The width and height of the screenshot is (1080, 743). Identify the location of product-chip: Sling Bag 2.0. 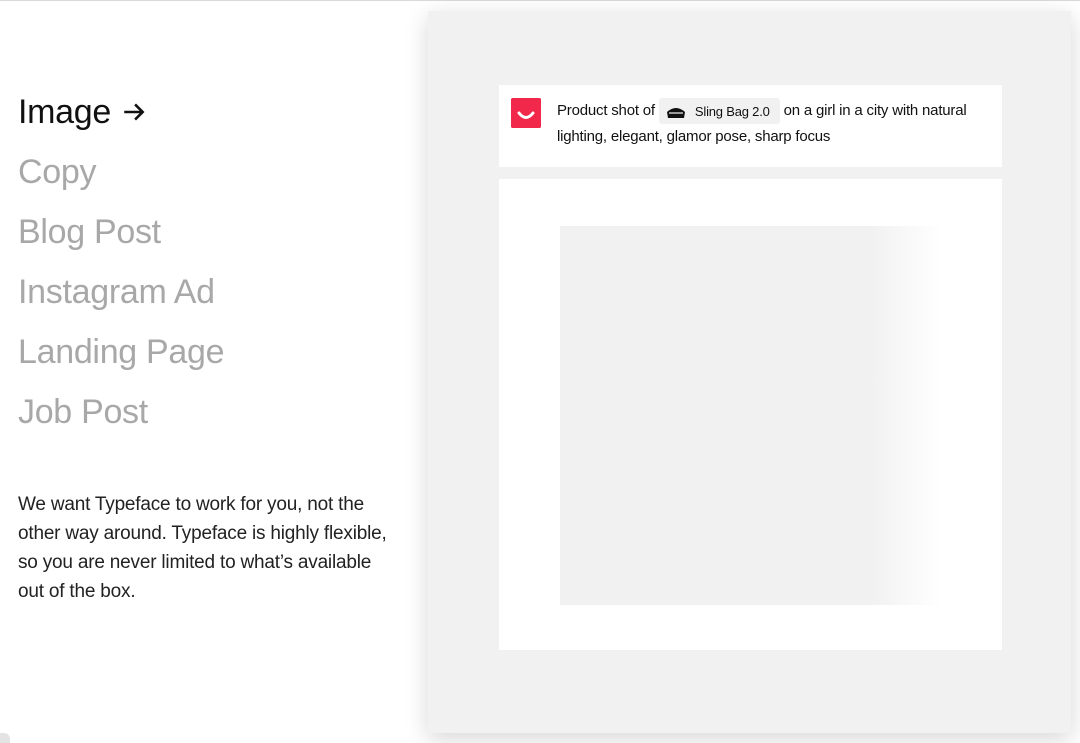
(719, 111).